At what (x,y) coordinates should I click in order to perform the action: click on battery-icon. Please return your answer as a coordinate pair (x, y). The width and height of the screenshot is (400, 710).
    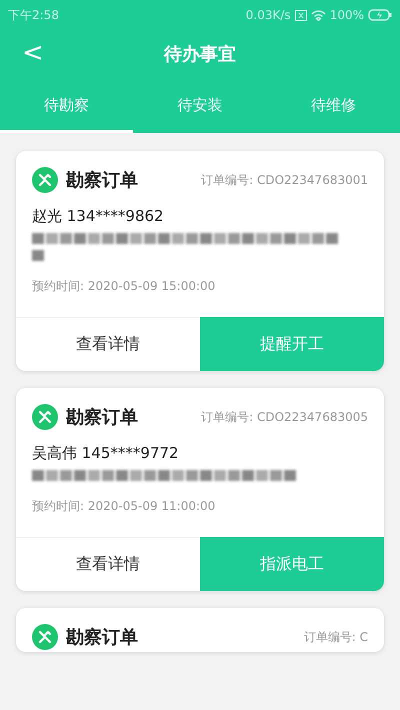
    Looking at the image, I should click on (380, 15).